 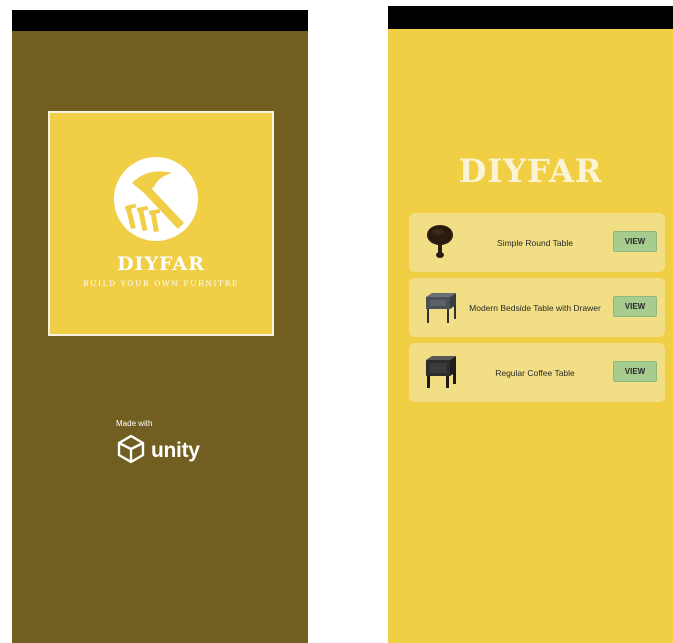 I want to click on list-item: Simple Round Table VIEW, so click(x=537, y=242).